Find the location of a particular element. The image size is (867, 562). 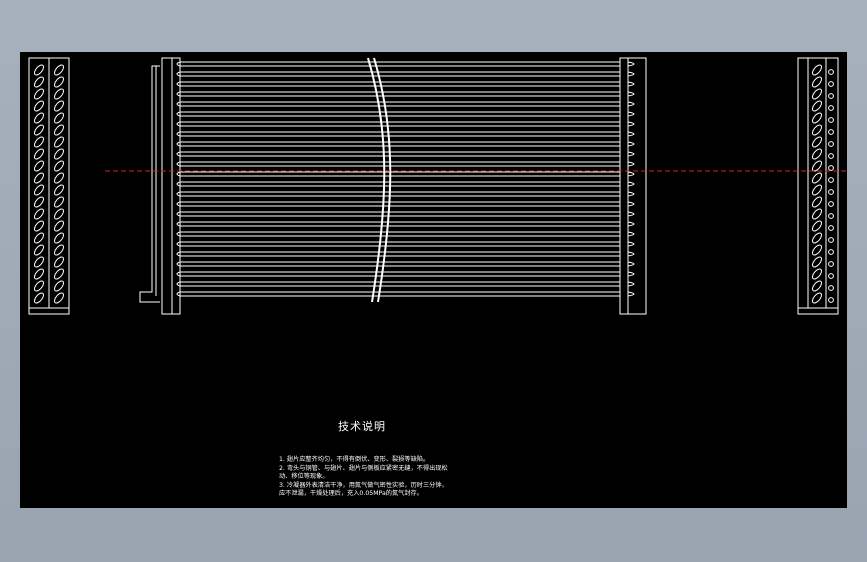

header-pipe is located at coordinates (149, 184).